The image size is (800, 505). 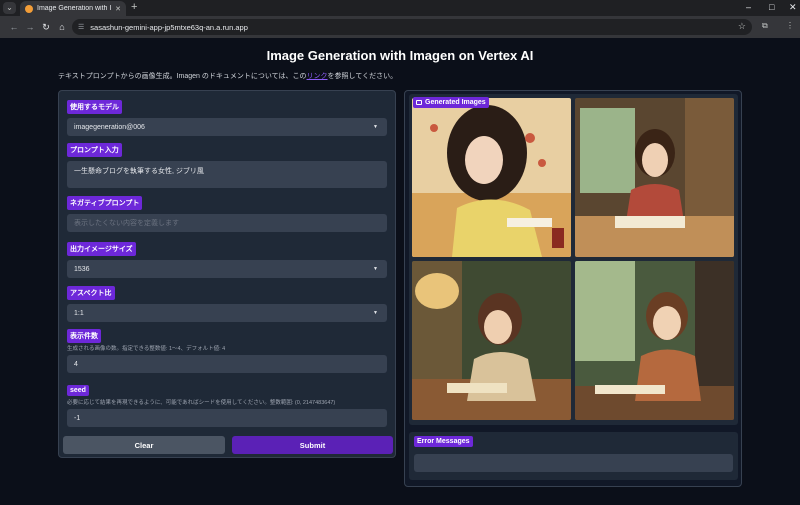 I want to click on error-output, so click(x=573, y=463).